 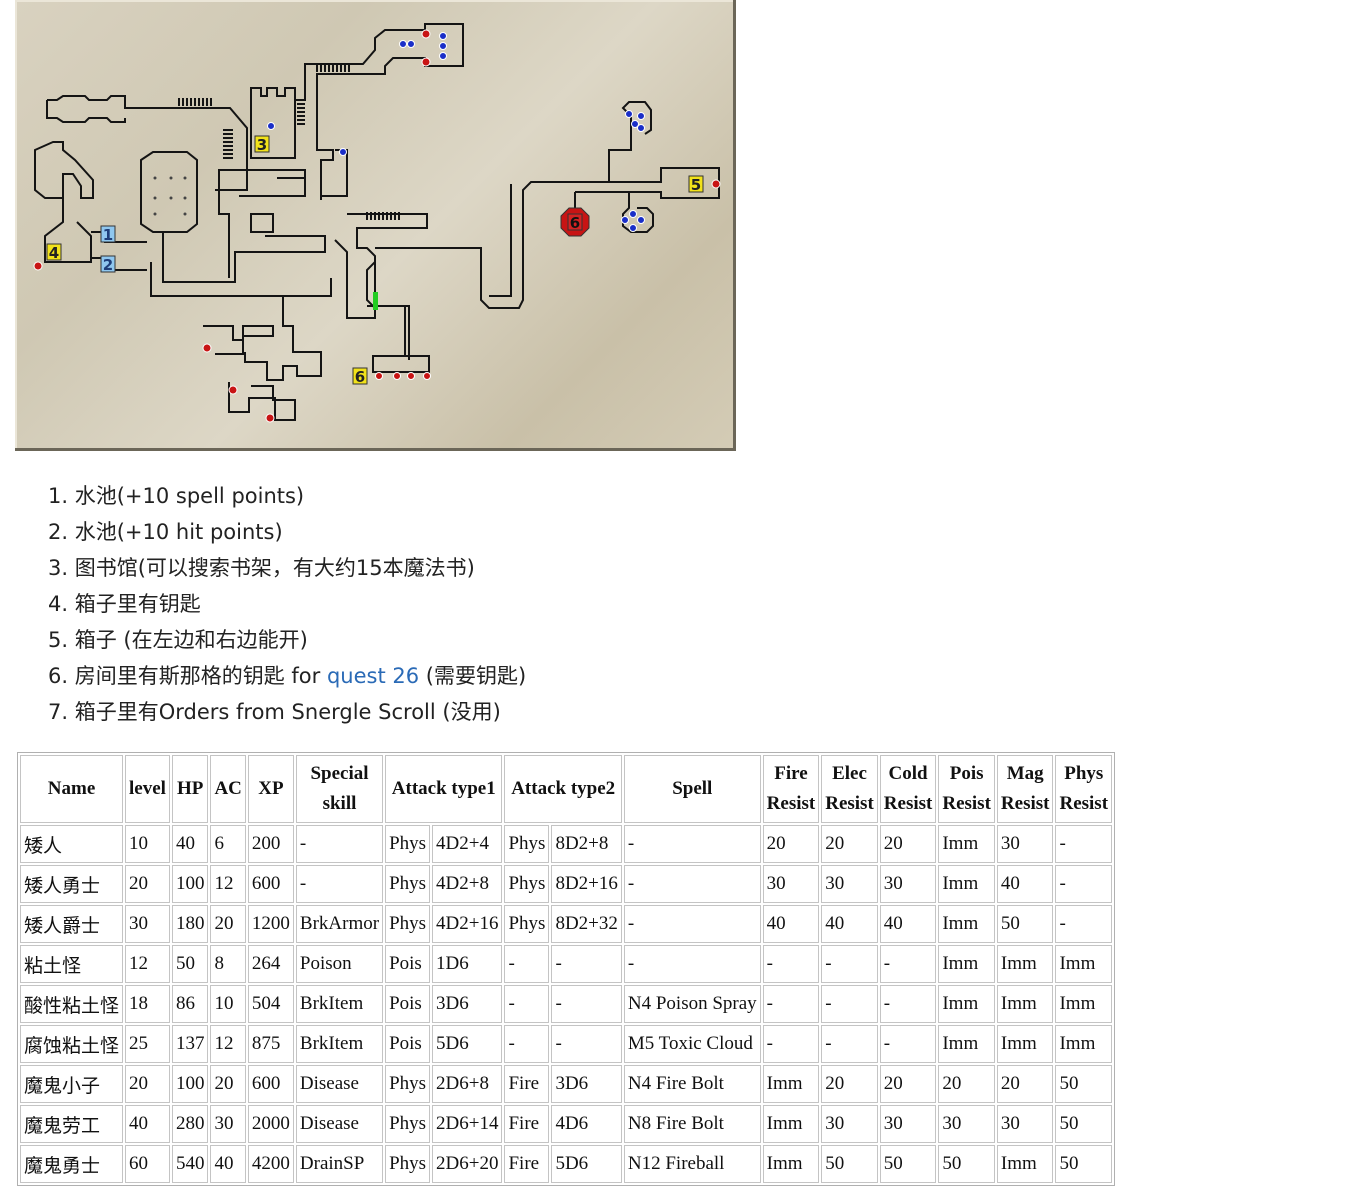 I want to click on monster-name-cell: 酸性粘土怪, so click(x=72, y=1004).